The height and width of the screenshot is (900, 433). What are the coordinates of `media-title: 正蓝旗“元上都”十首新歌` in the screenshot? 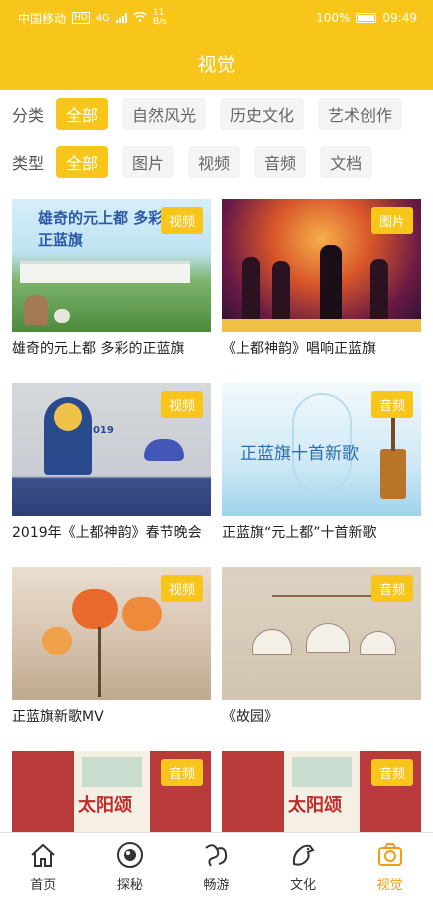 It's located at (299, 533).